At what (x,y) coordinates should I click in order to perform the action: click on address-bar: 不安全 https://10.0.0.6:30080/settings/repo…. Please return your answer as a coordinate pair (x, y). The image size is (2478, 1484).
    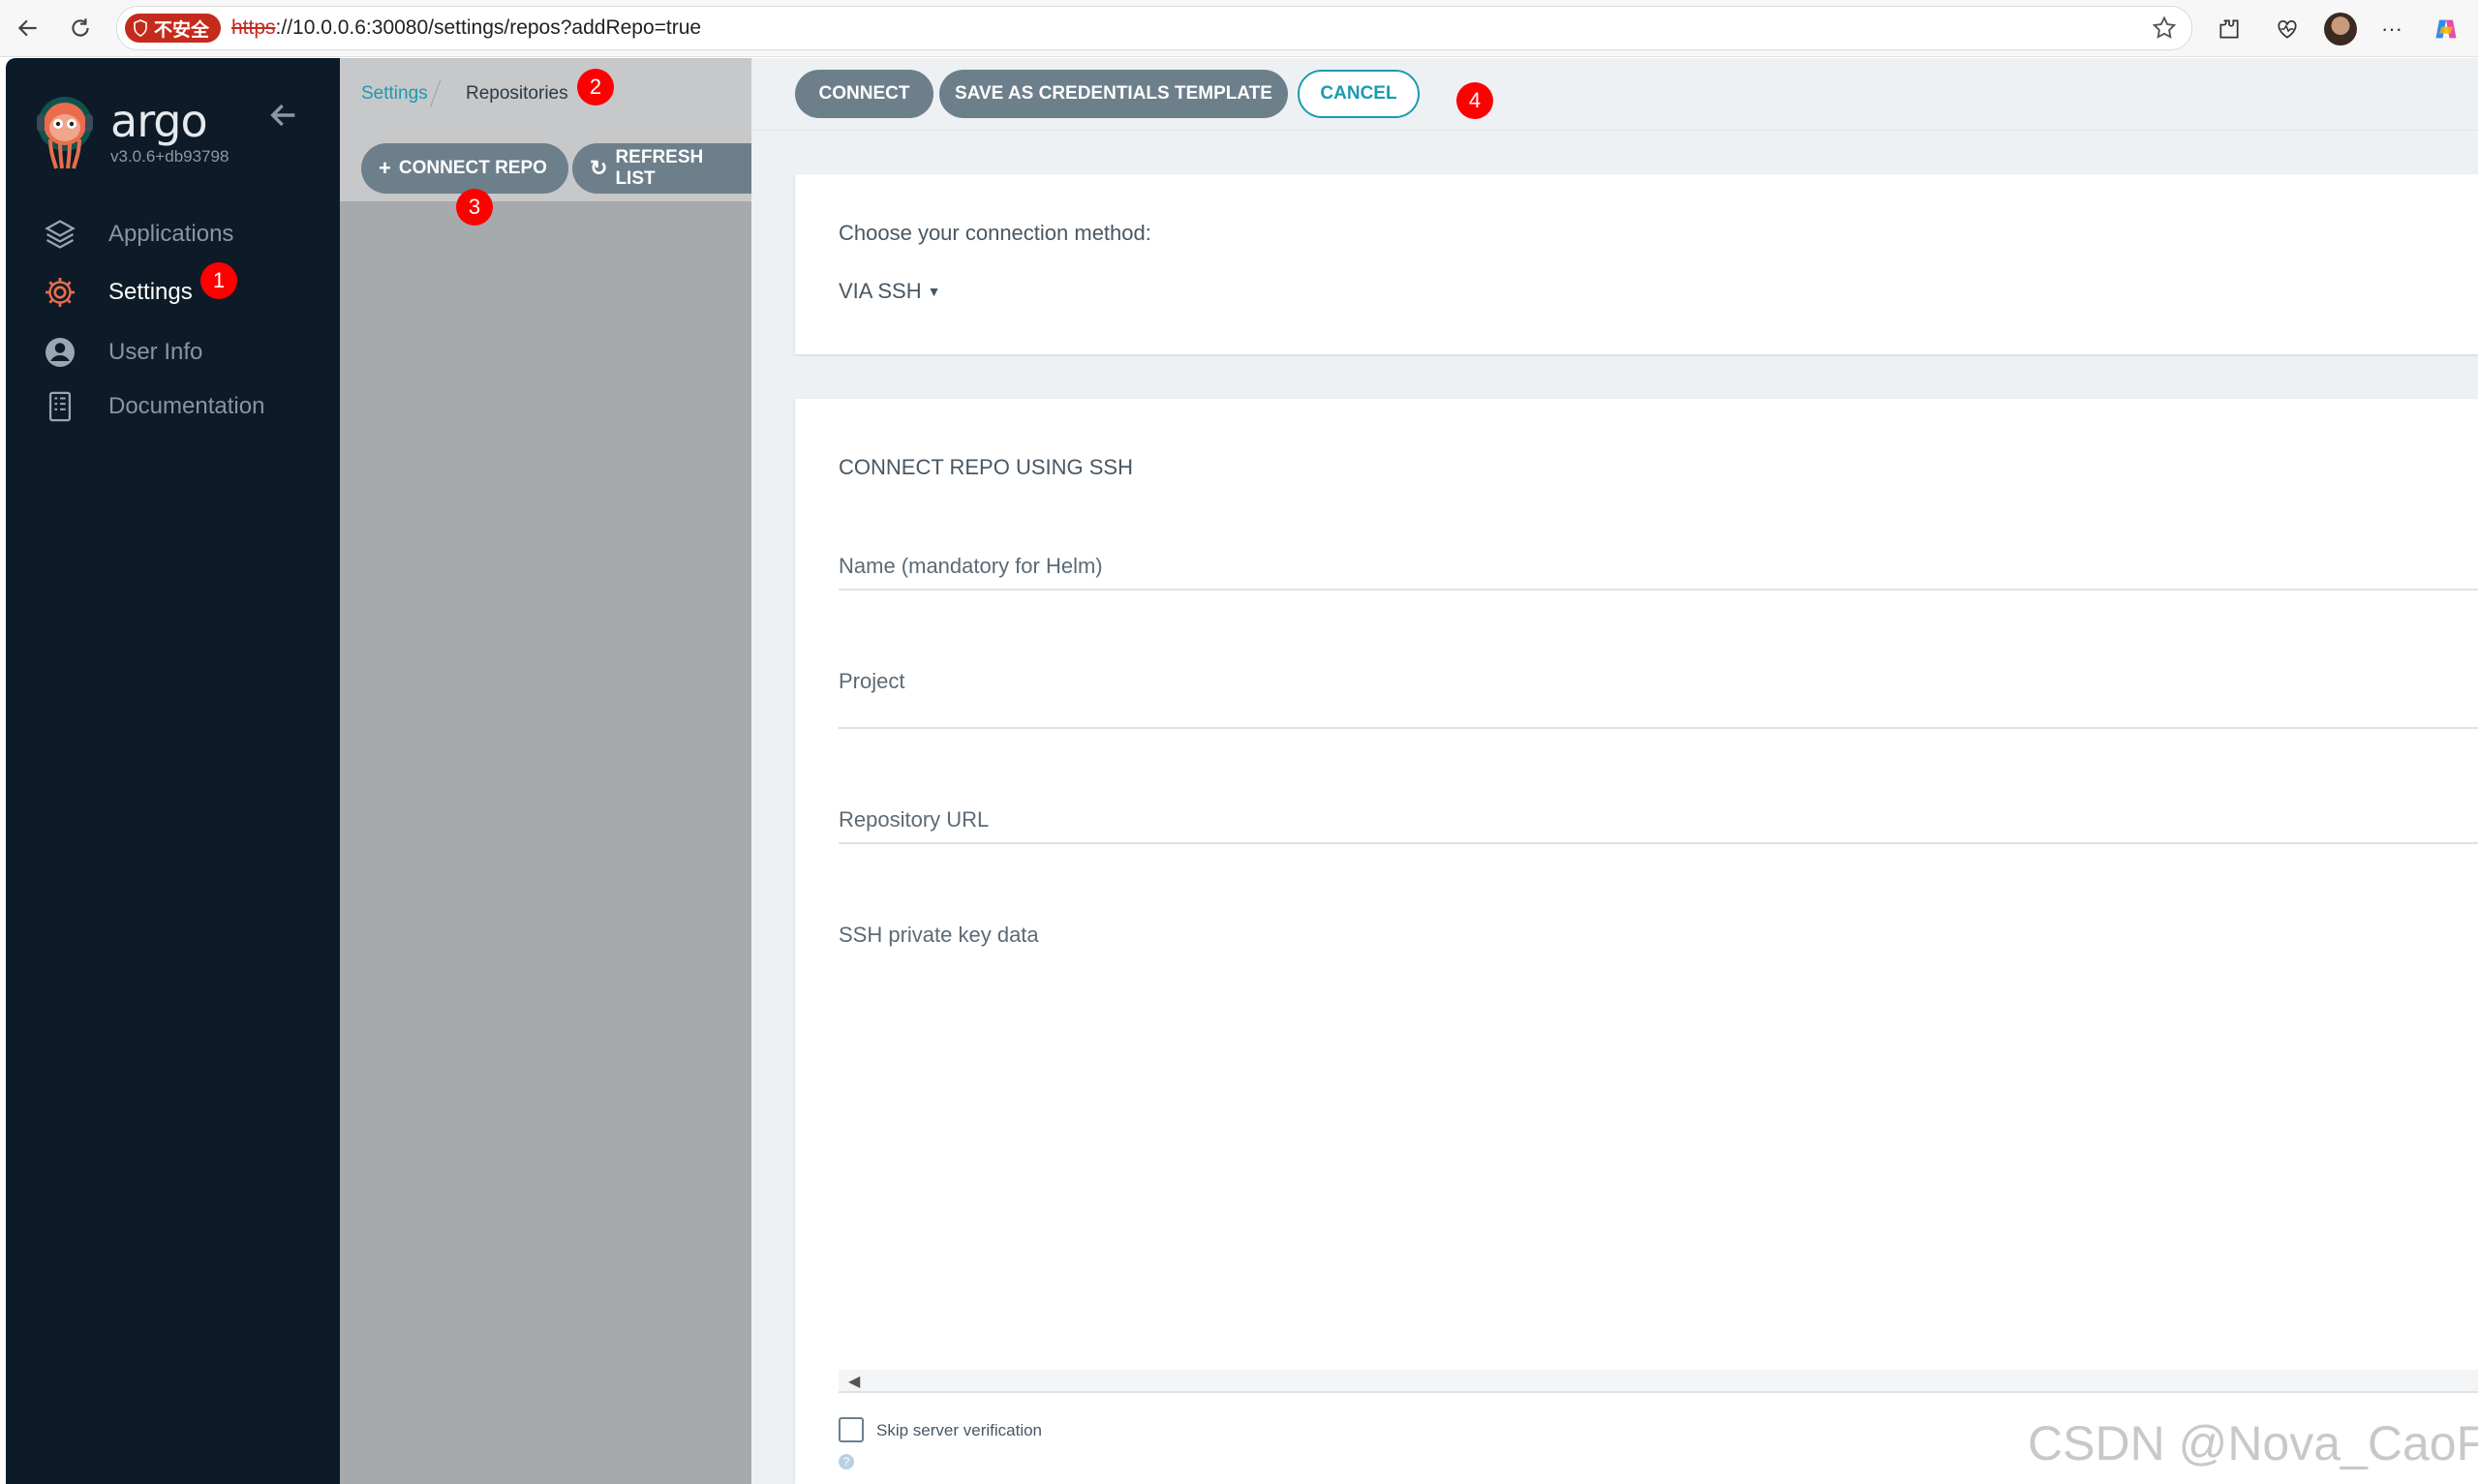
    Looking at the image, I should click on (1154, 28).